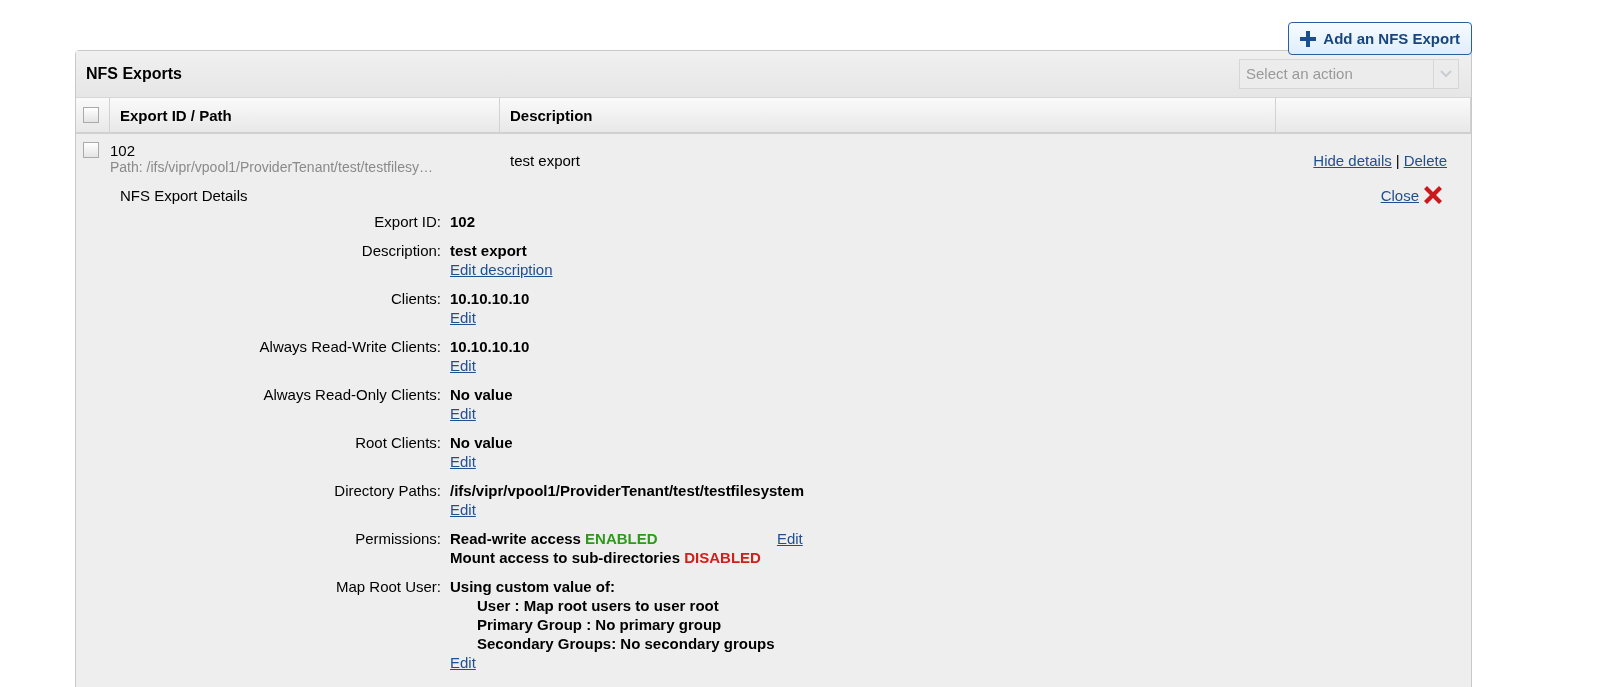  I want to click on field-value: Secondary Groups: No secondary groups, so click(626, 643).